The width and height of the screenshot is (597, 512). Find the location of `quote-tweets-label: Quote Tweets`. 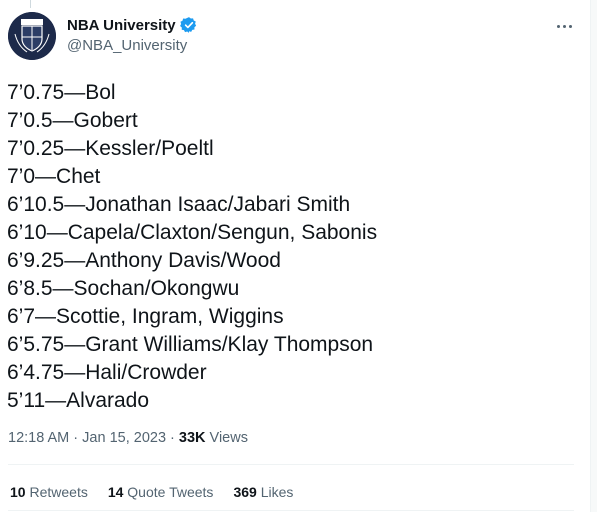

quote-tweets-label: Quote Tweets is located at coordinates (170, 492).